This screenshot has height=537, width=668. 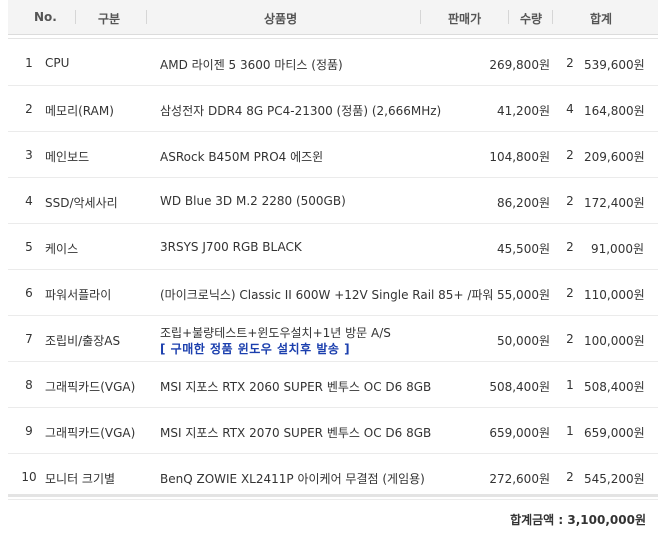 What do you see at coordinates (531, 19) in the screenshot?
I see `header-qty: 수량` at bounding box center [531, 19].